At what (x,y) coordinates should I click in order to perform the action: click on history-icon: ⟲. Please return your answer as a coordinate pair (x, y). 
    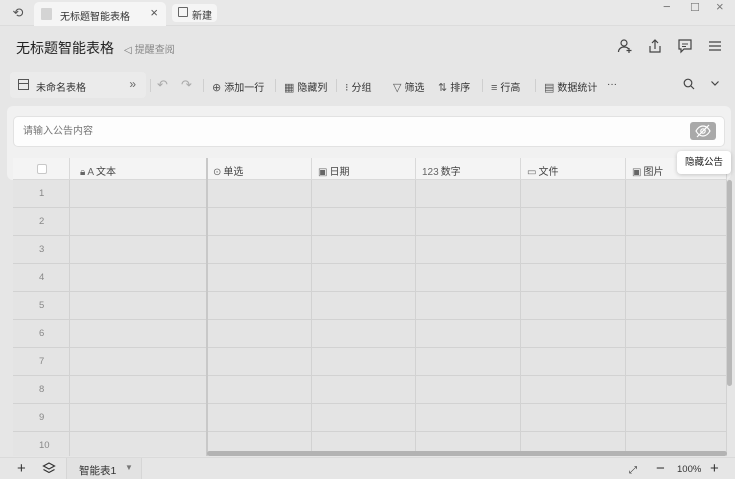
    Looking at the image, I should click on (18, 13).